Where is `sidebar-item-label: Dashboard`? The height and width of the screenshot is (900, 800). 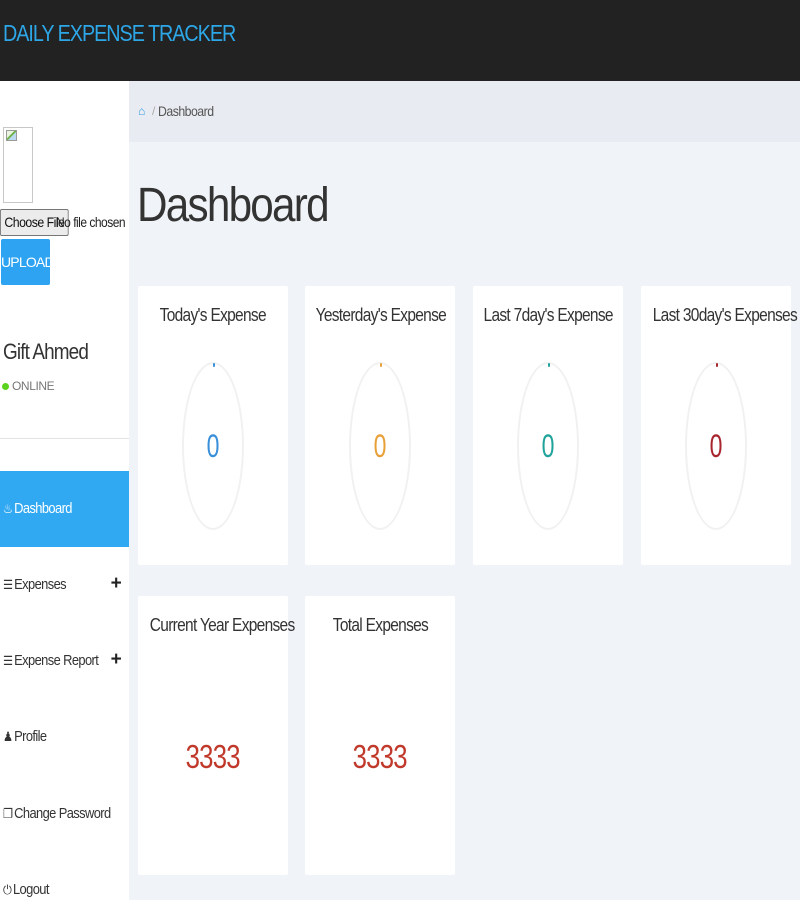 sidebar-item-label: Dashboard is located at coordinates (43, 508).